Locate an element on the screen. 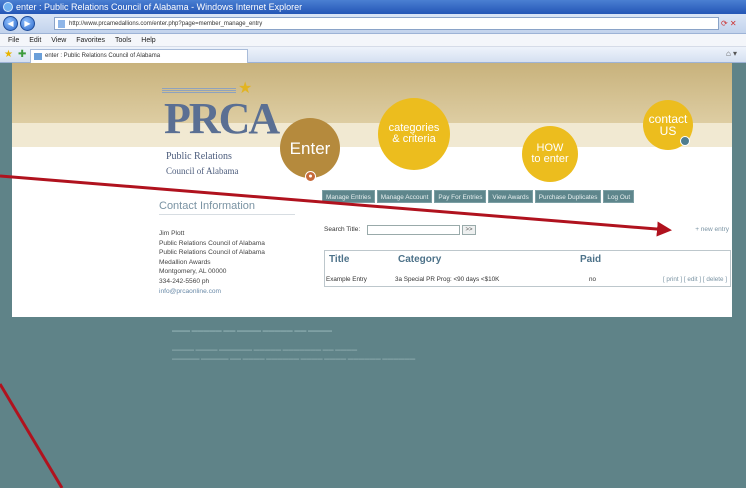 This screenshot has width=746, height=488. contact-divider is located at coordinates (227, 214).